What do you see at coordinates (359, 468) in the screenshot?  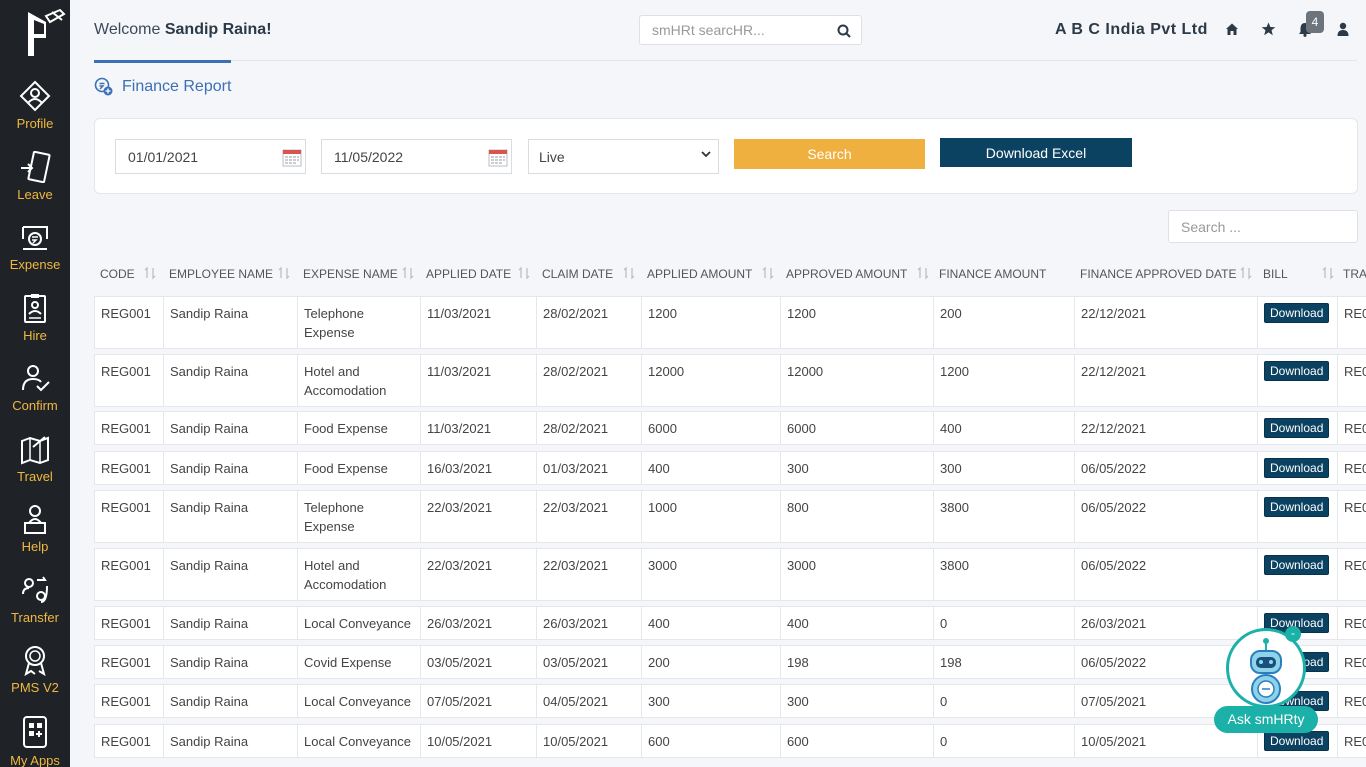 I see `cell-expense-name: Food Expense` at bounding box center [359, 468].